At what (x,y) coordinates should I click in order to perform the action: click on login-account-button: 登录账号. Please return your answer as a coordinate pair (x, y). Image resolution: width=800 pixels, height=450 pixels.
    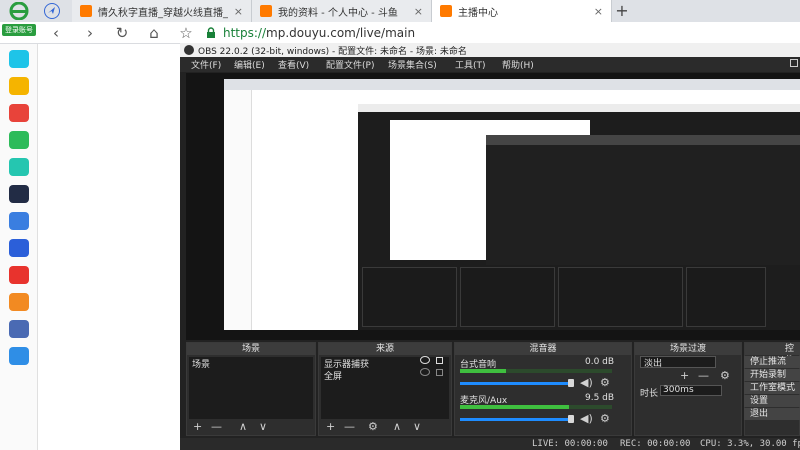
    Looking at the image, I should click on (19, 30).